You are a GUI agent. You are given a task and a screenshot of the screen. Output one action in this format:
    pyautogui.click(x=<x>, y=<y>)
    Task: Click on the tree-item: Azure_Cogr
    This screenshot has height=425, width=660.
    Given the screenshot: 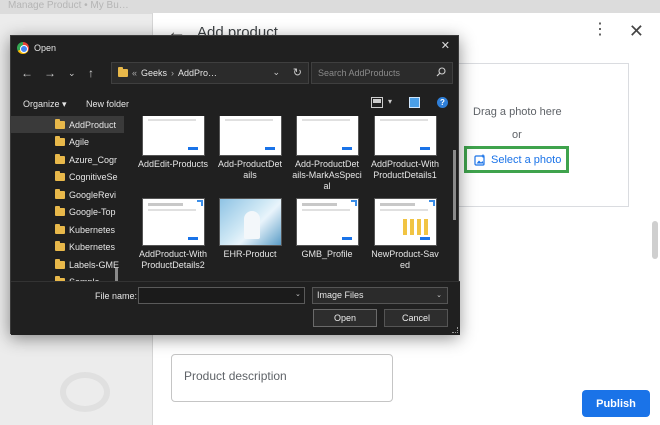 What is the action you would take?
    pyautogui.click(x=67, y=159)
    